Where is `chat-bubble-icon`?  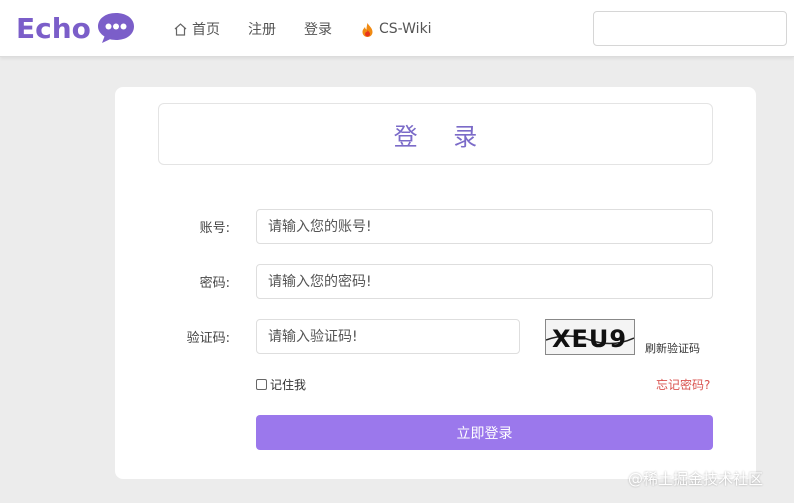
chat-bubble-icon is located at coordinates (116, 28).